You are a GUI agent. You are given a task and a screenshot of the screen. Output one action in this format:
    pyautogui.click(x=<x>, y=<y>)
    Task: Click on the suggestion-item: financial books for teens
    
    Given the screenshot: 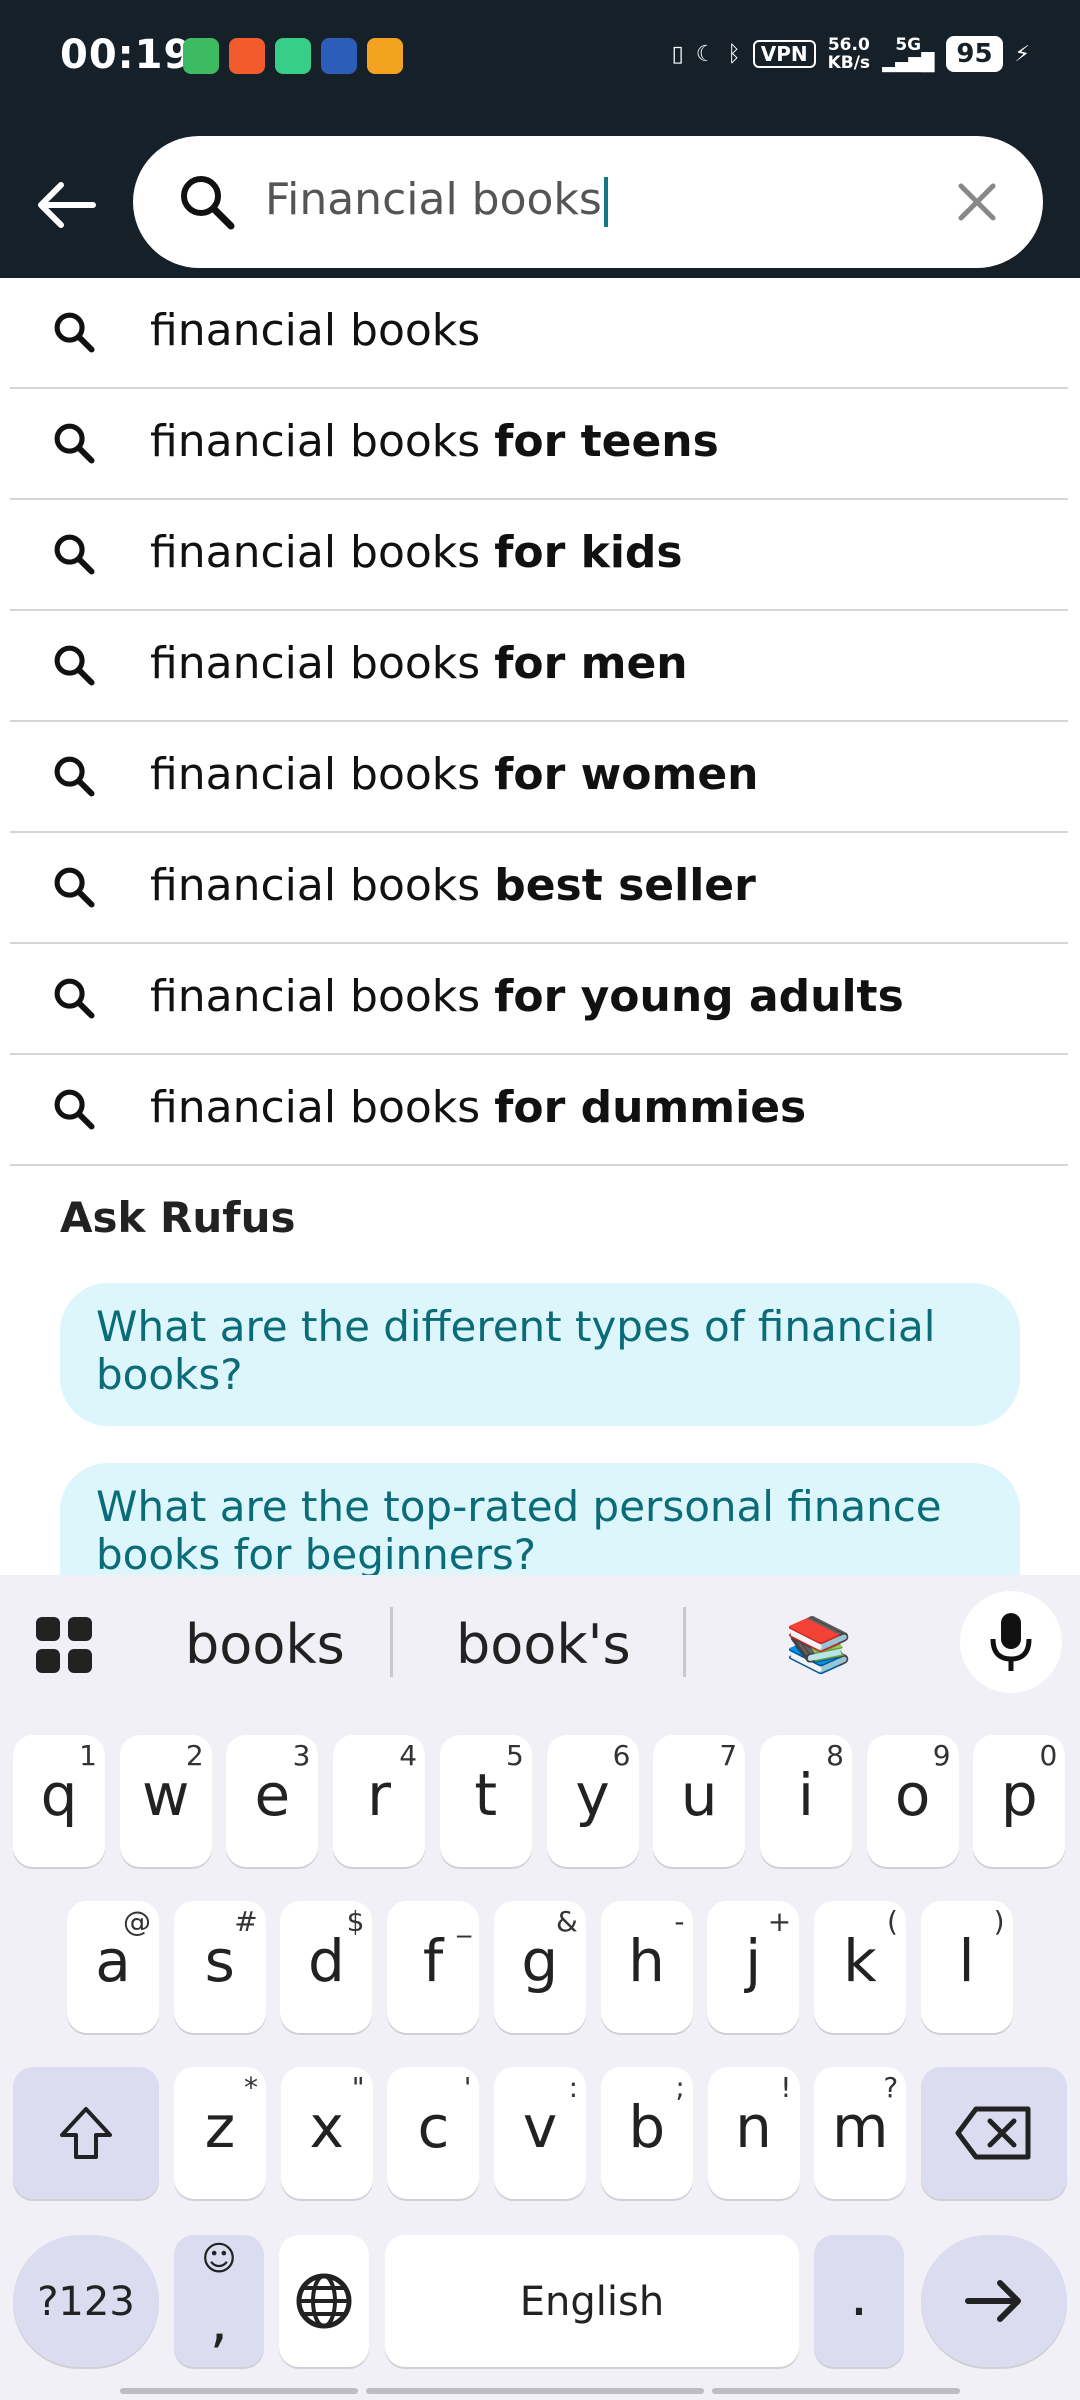 What is the action you would take?
    pyautogui.click(x=539, y=444)
    